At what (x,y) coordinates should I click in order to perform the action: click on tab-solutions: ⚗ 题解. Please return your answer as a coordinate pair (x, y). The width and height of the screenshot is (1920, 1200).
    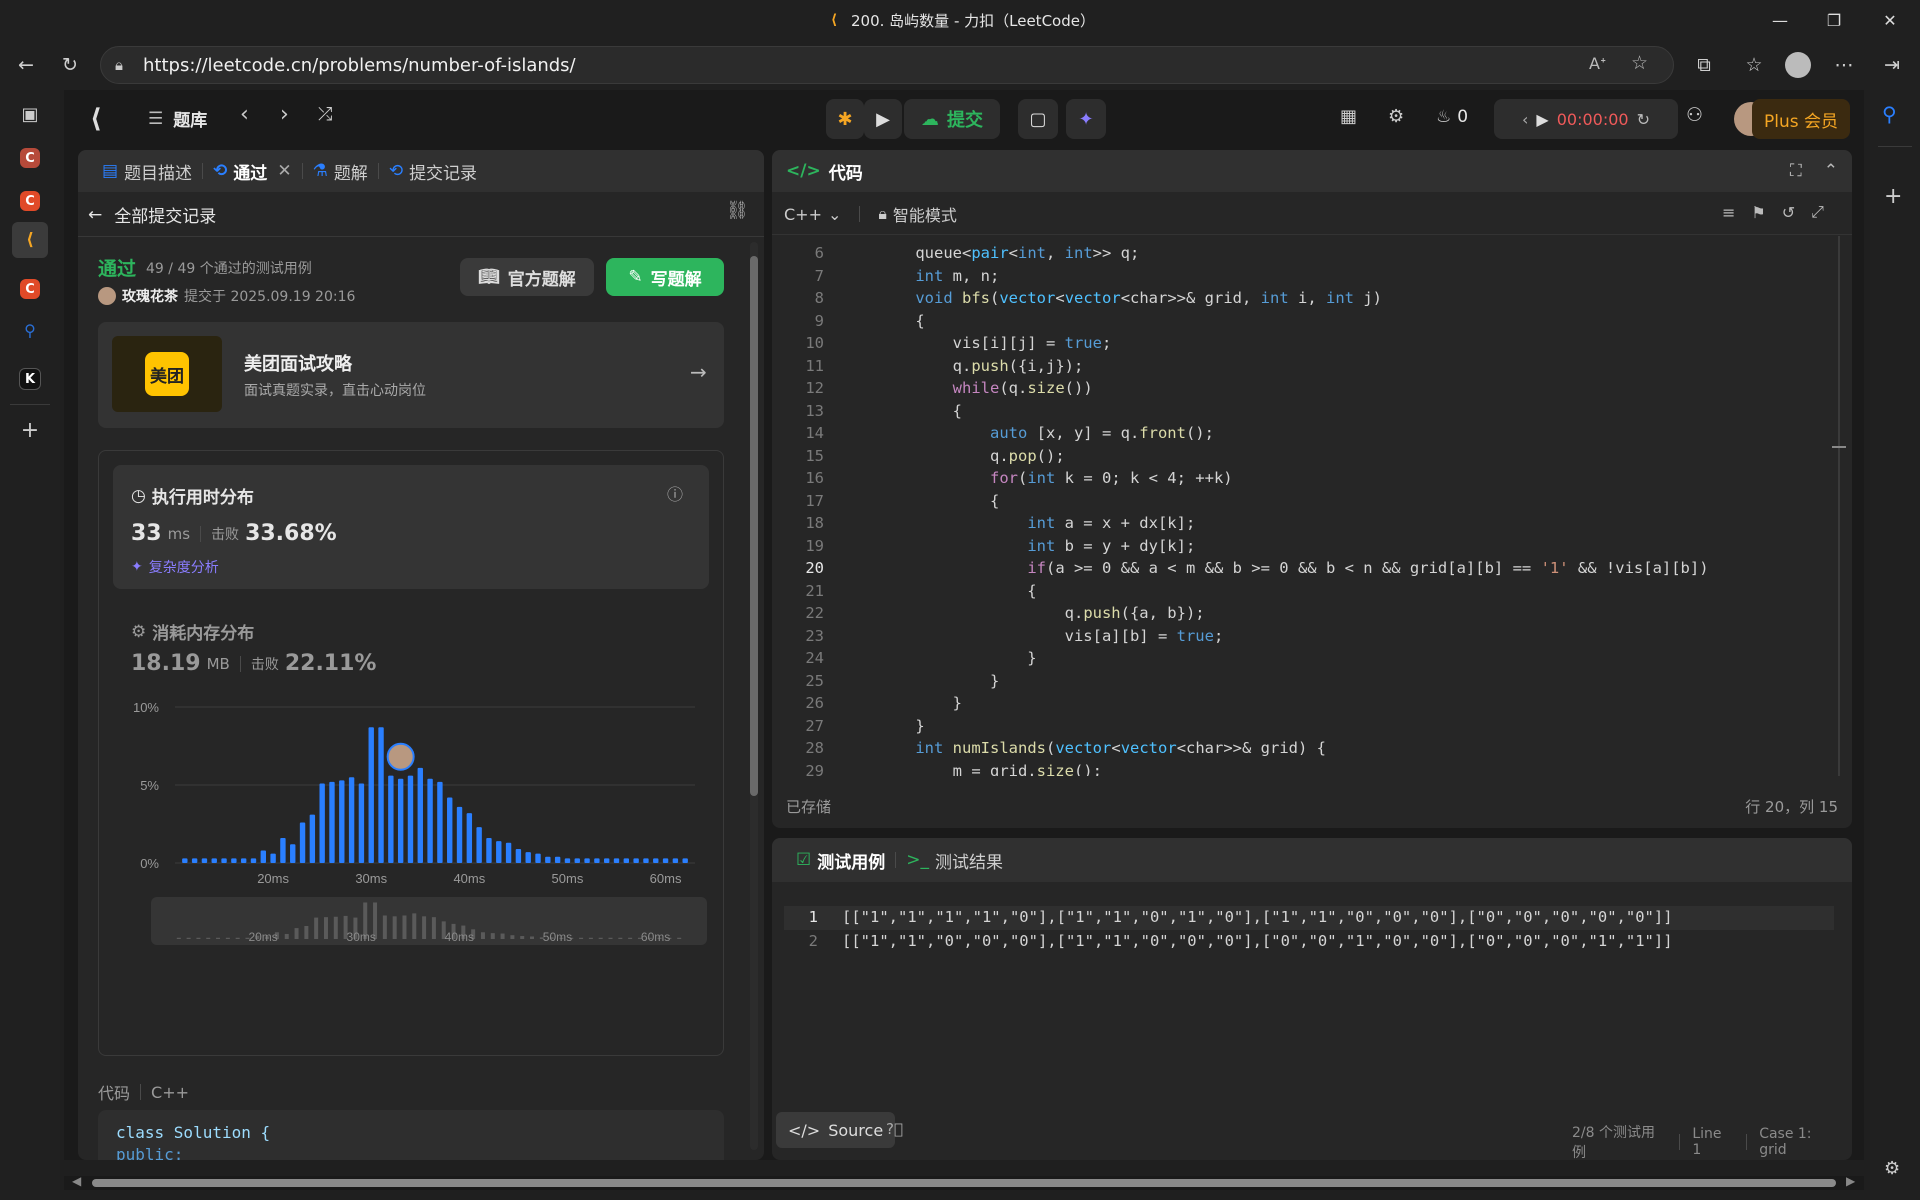
    Looking at the image, I should click on (340, 171).